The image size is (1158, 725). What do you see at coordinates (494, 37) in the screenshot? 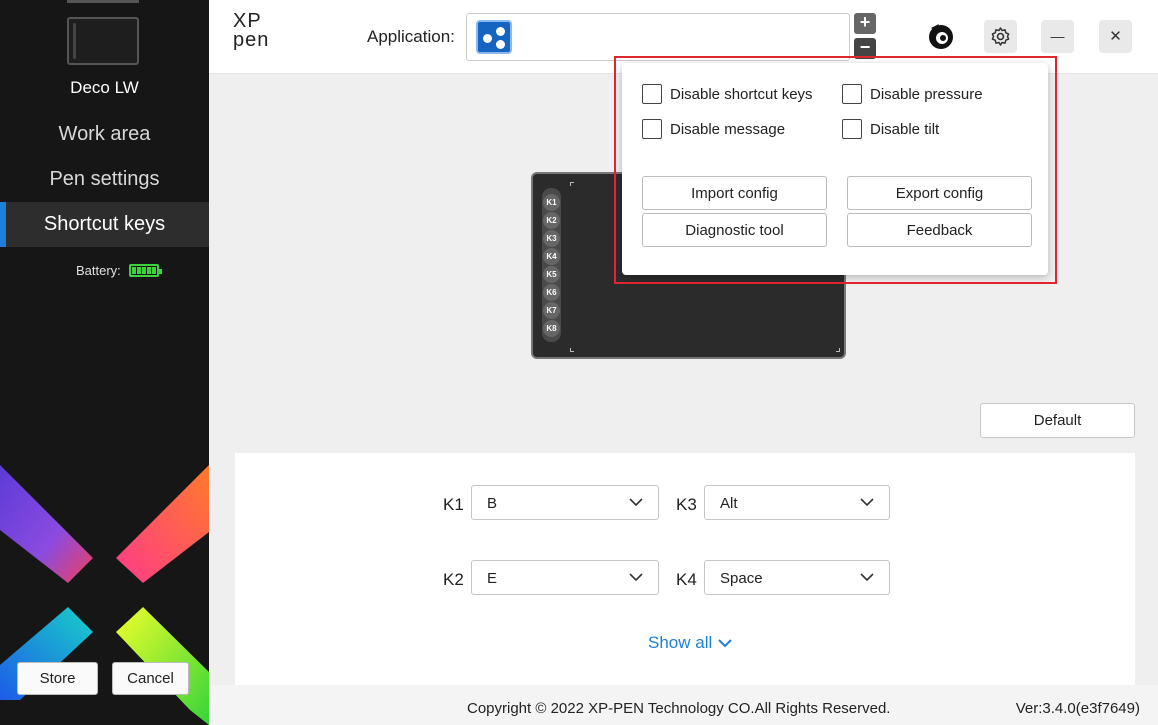
I see `all-apps-icon` at bounding box center [494, 37].